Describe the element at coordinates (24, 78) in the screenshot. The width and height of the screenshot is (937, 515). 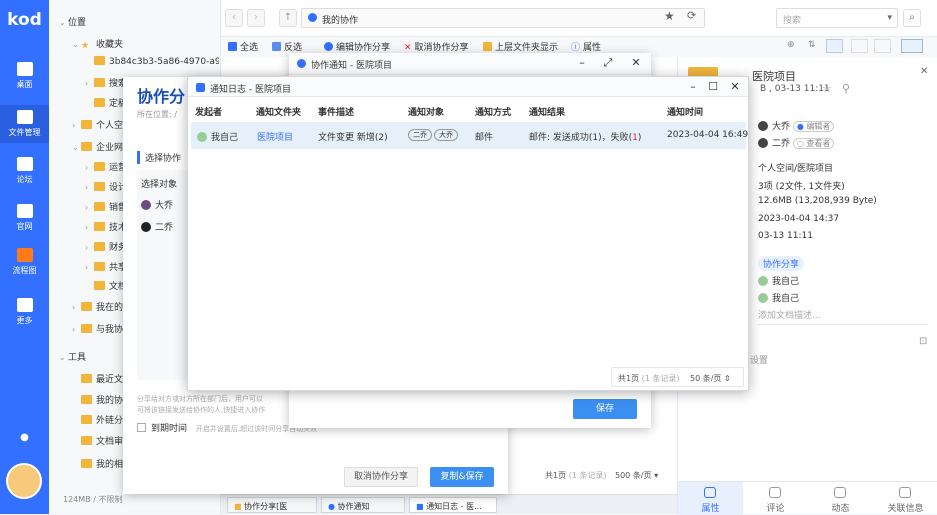
I see `rail-desktop: 桌面` at that location.